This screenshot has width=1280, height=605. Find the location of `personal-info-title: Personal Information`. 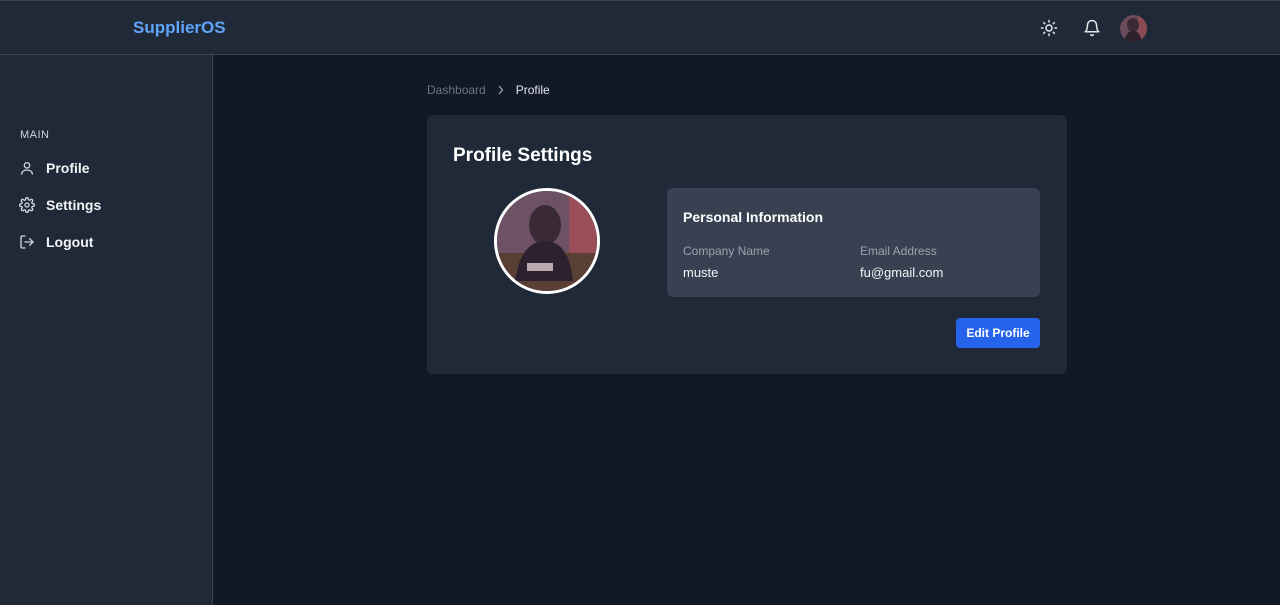

personal-info-title: Personal Information is located at coordinates (753, 217).